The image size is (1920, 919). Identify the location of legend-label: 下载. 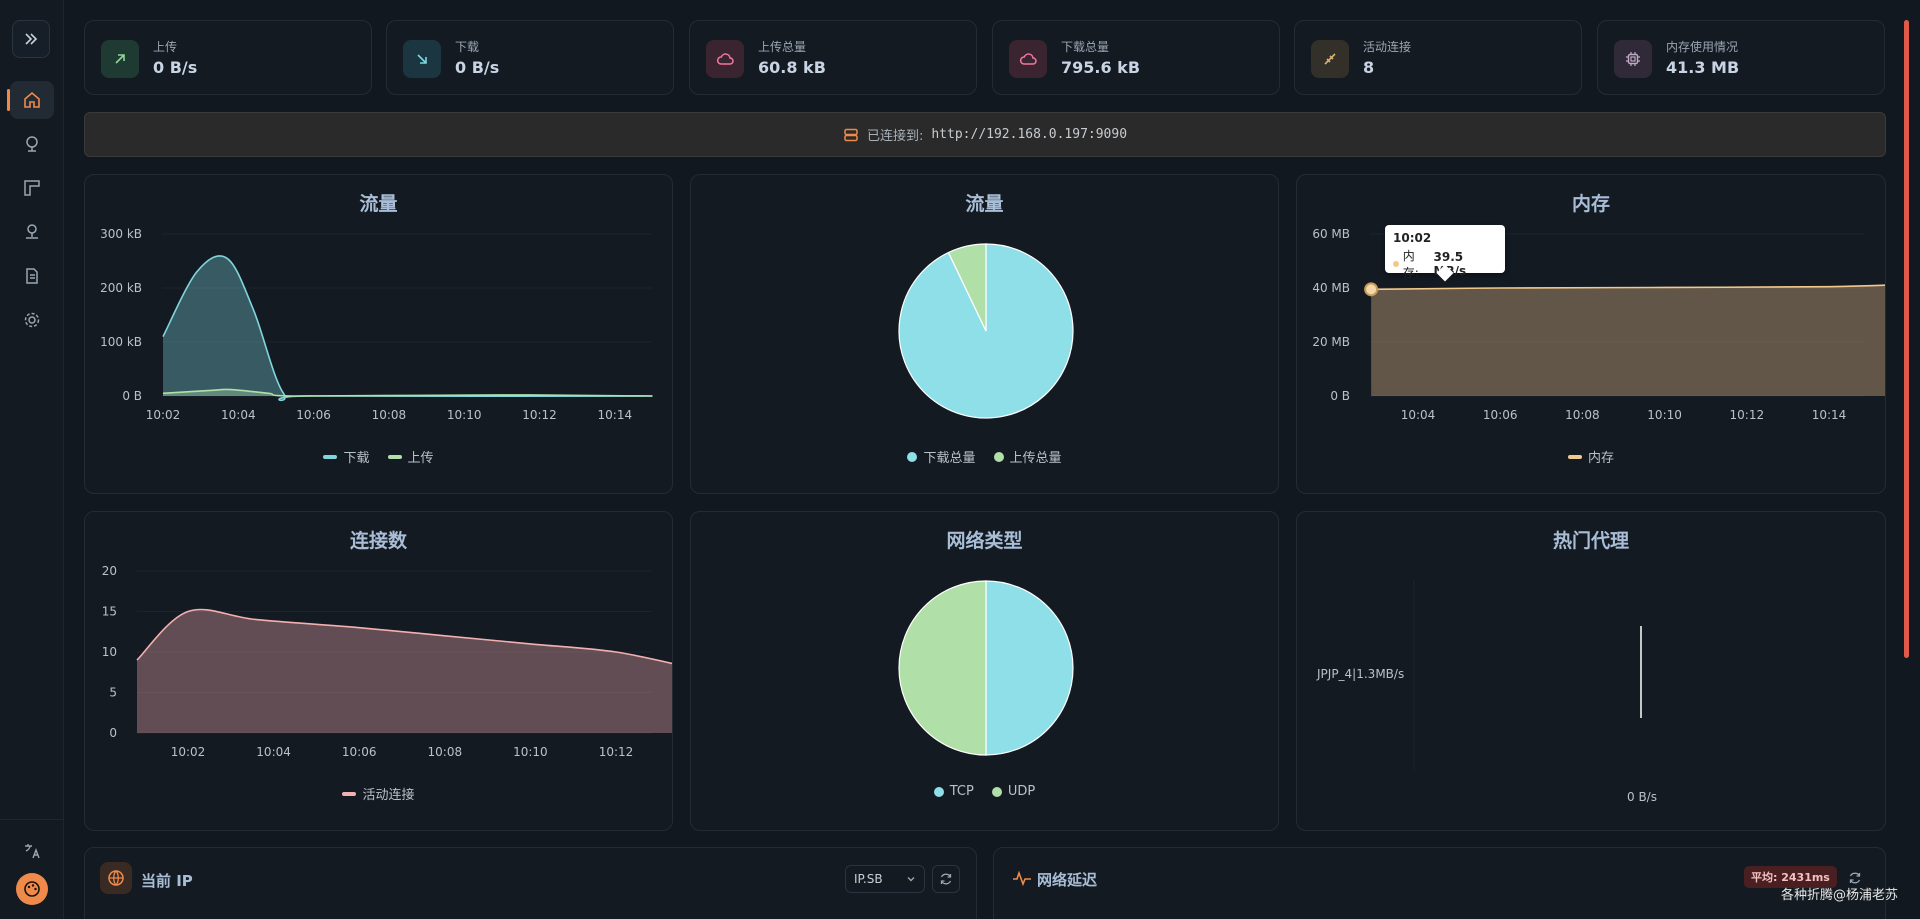
(356, 458).